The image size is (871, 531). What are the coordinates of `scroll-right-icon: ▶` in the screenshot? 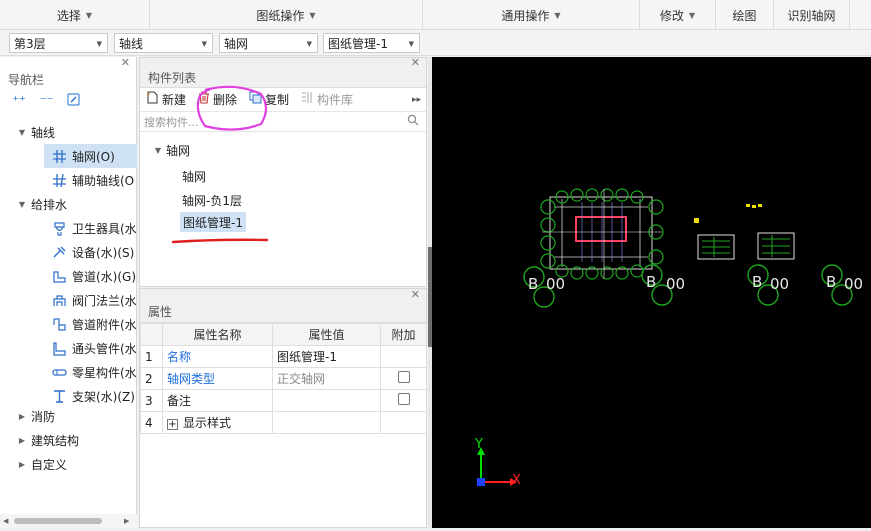 It's located at (126, 521).